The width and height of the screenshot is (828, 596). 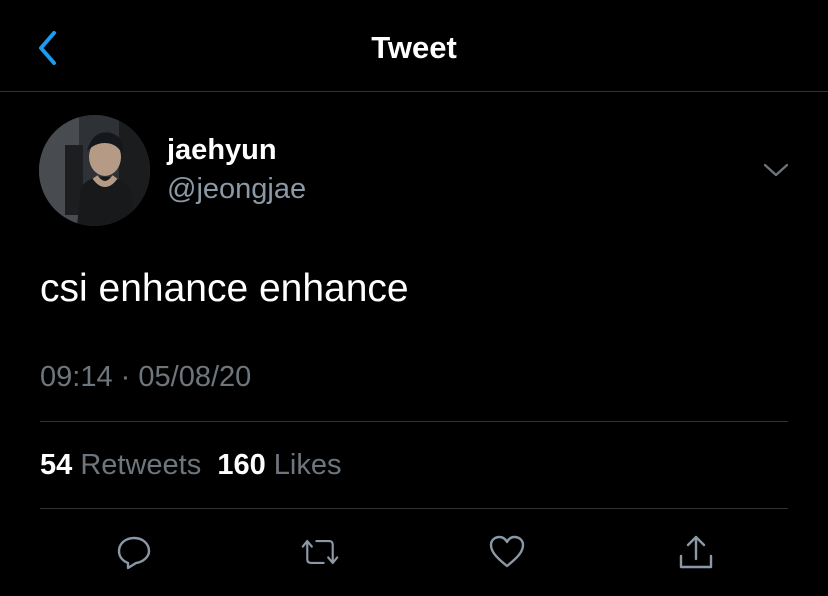 I want to click on like-button, so click(x=507, y=552).